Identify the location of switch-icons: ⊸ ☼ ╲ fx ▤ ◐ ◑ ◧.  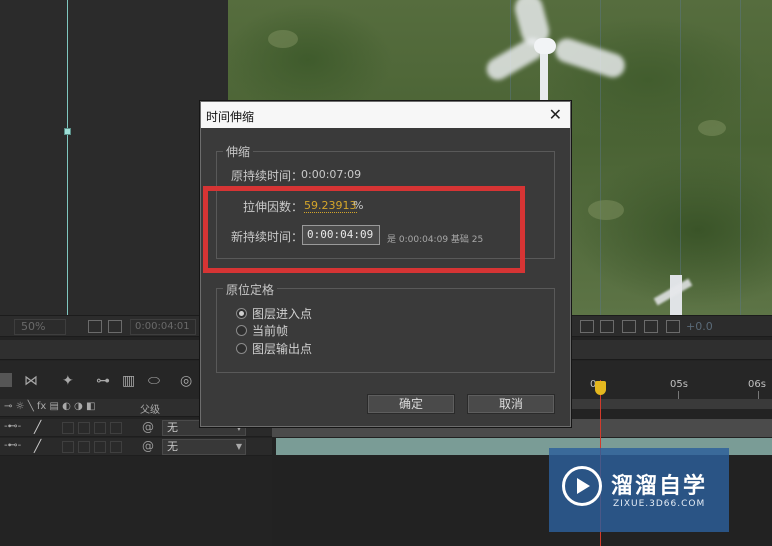
(50, 406).